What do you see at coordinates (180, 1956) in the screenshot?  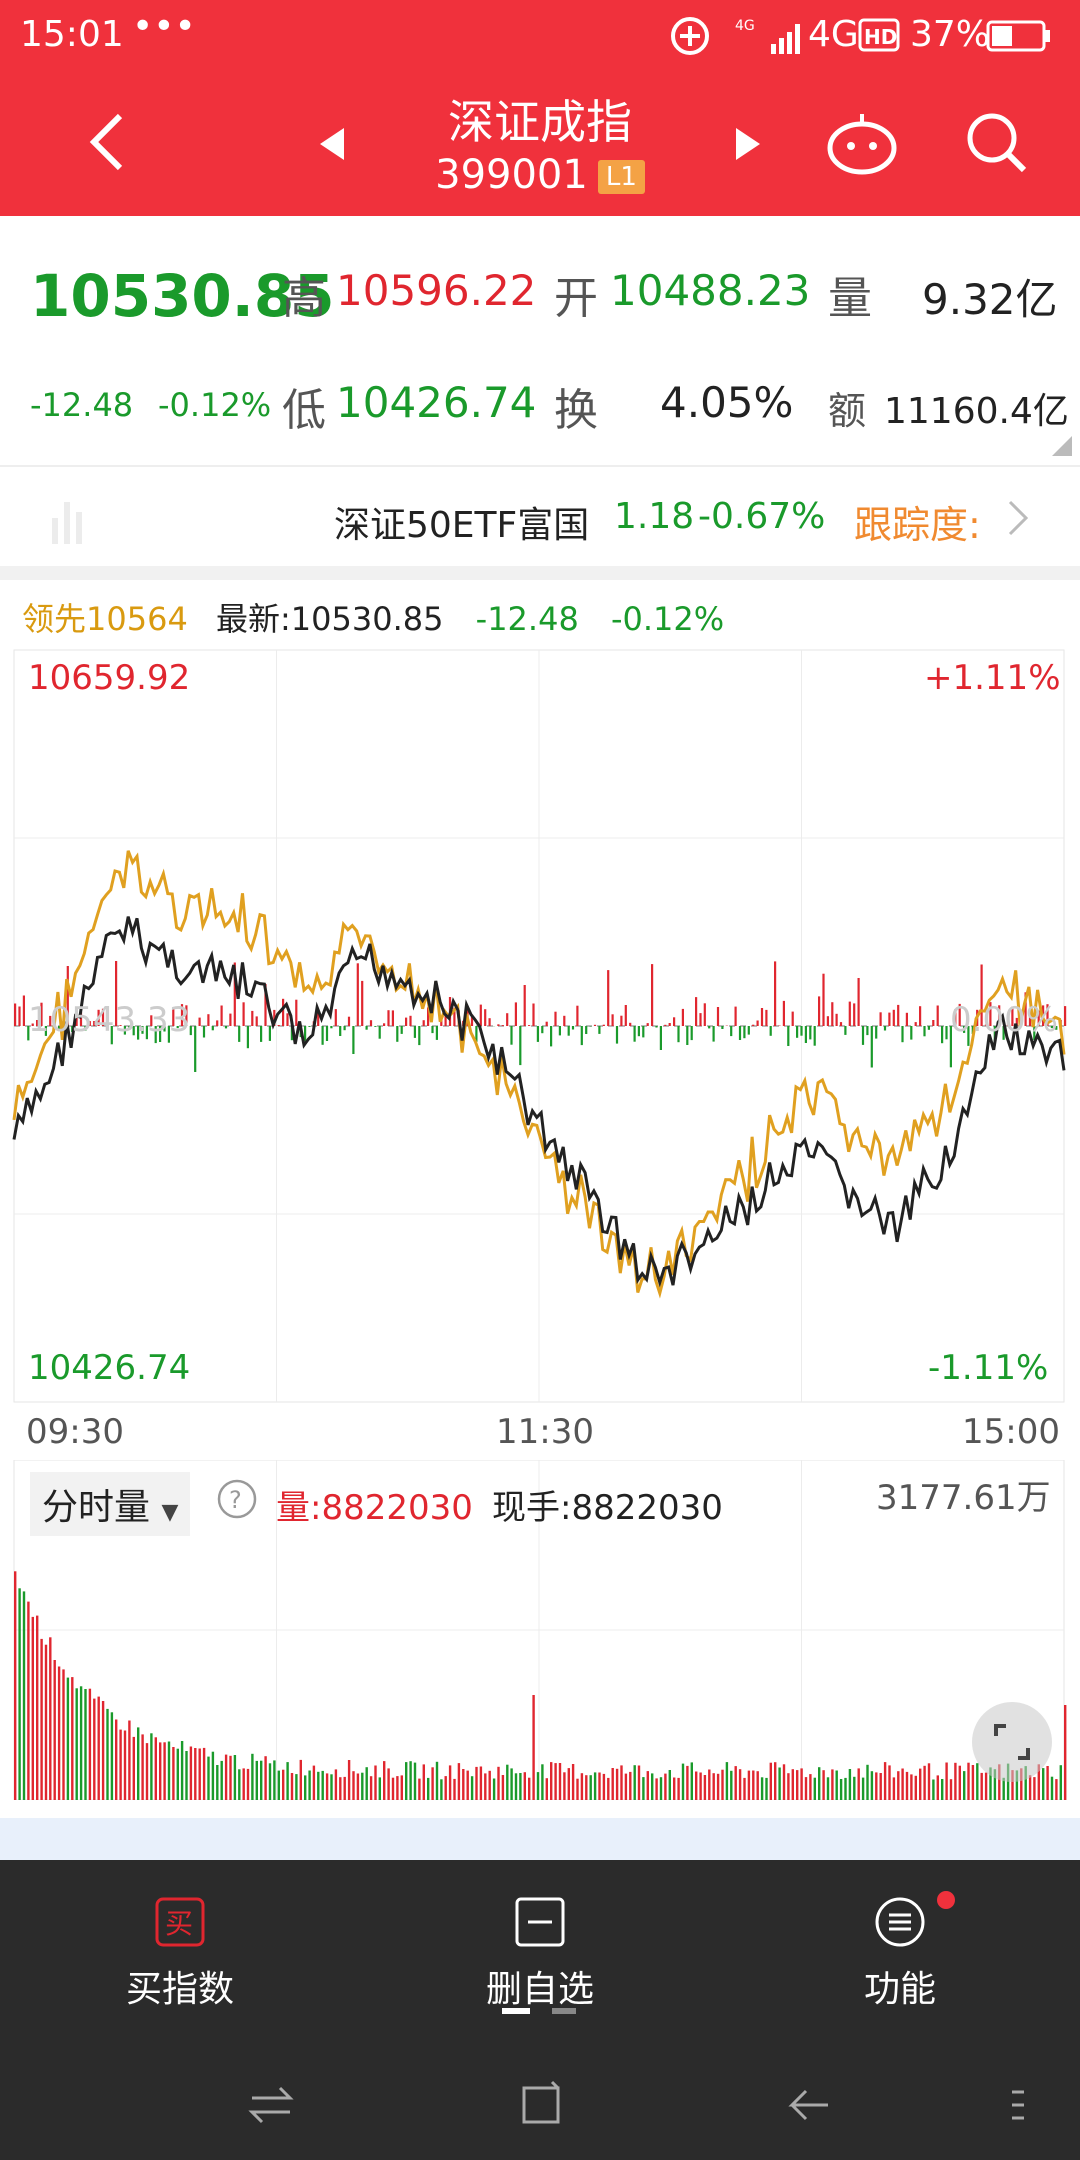 I see `buy-index-button: 买 买指数` at bounding box center [180, 1956].